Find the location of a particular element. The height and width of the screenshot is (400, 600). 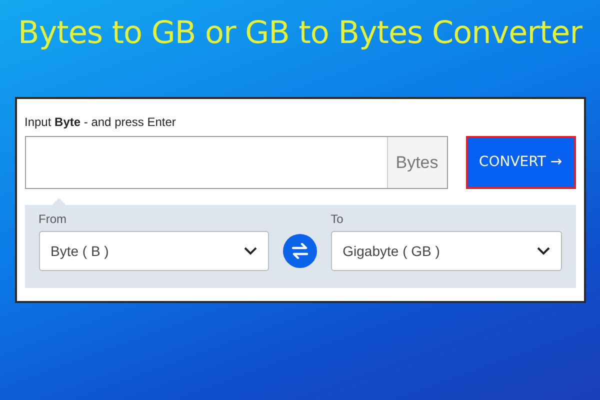

from-select: Byte ( B ) is located at coordinates (154, 251).